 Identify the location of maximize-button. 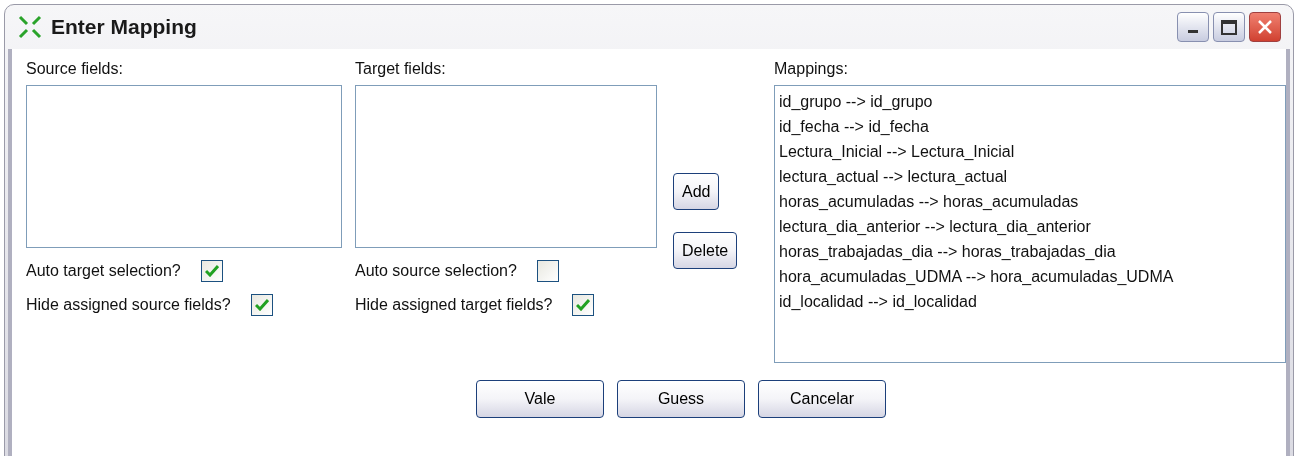
(1229, 27).